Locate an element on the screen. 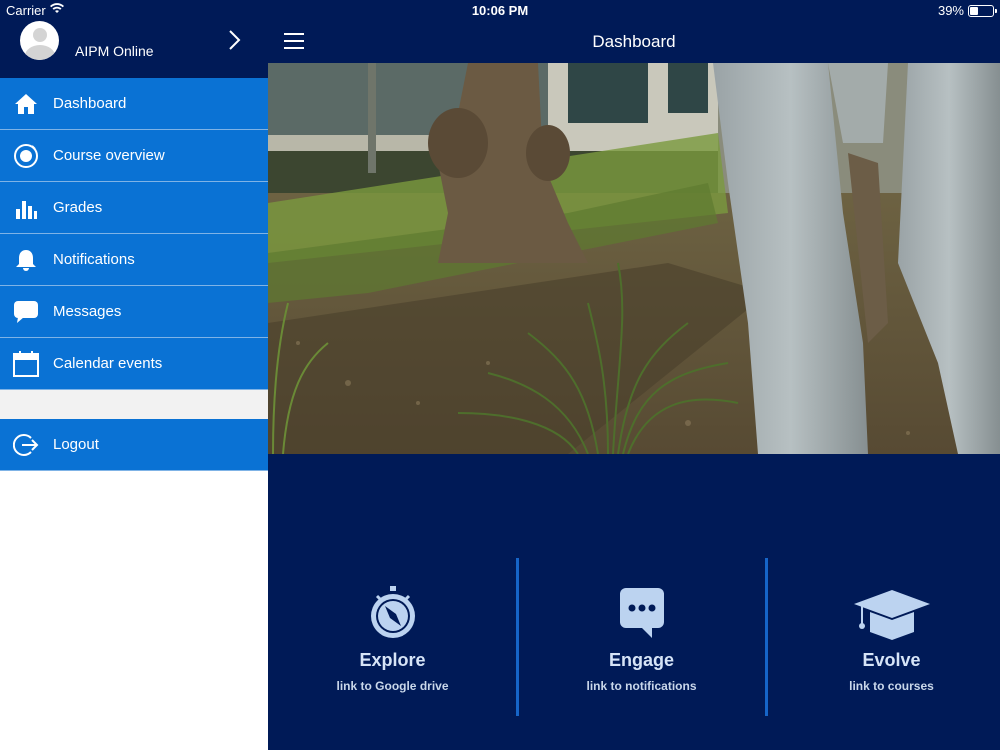 The image size is (1000, 750). sidebar-item-dashboard: Dashboard is located at coordinates (134, 104).